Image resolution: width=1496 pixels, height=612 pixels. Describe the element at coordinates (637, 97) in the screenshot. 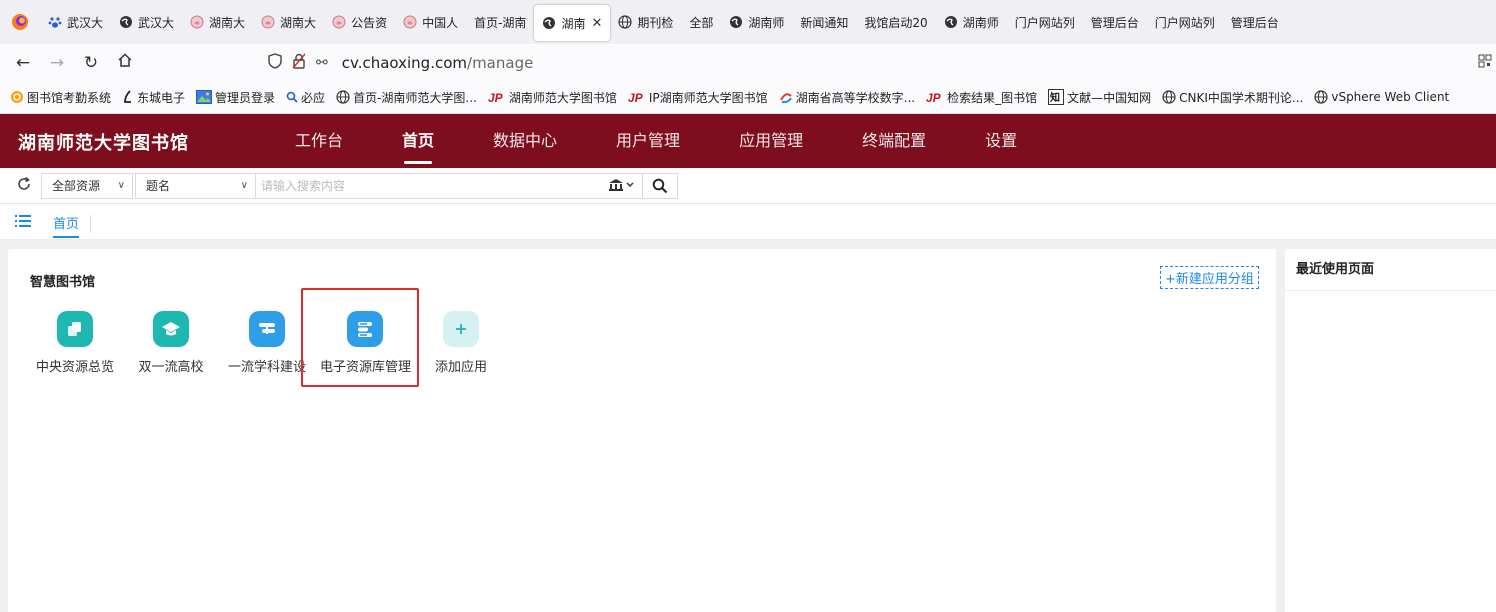

I see `jp-icon: JP` at that location.